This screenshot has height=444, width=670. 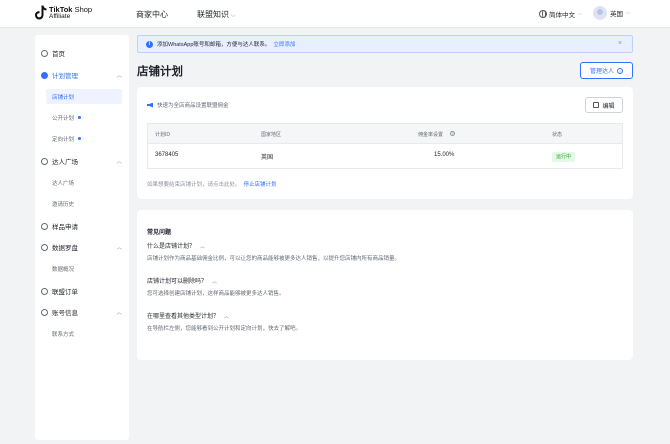 I want to click on sidebar-item-label: 联盟订单, so click(x=65, y=292).